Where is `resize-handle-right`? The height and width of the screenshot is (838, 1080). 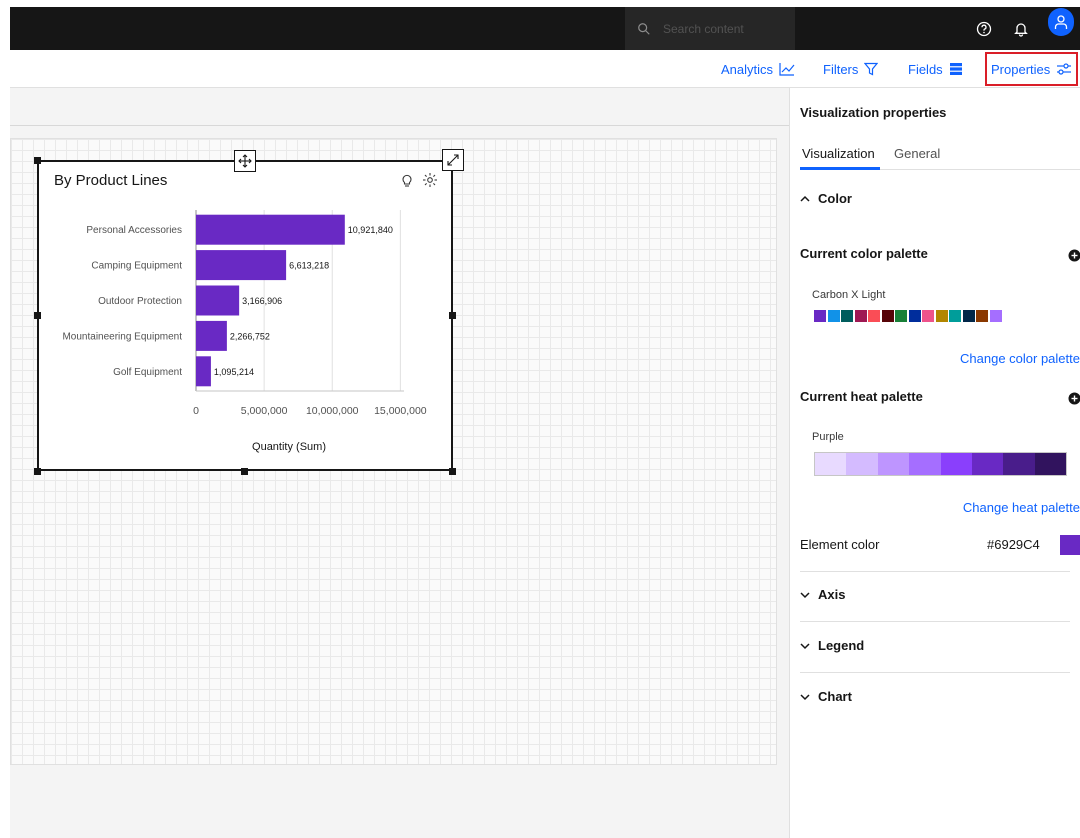 resize-handle-right is located at coordinates (452, 315).